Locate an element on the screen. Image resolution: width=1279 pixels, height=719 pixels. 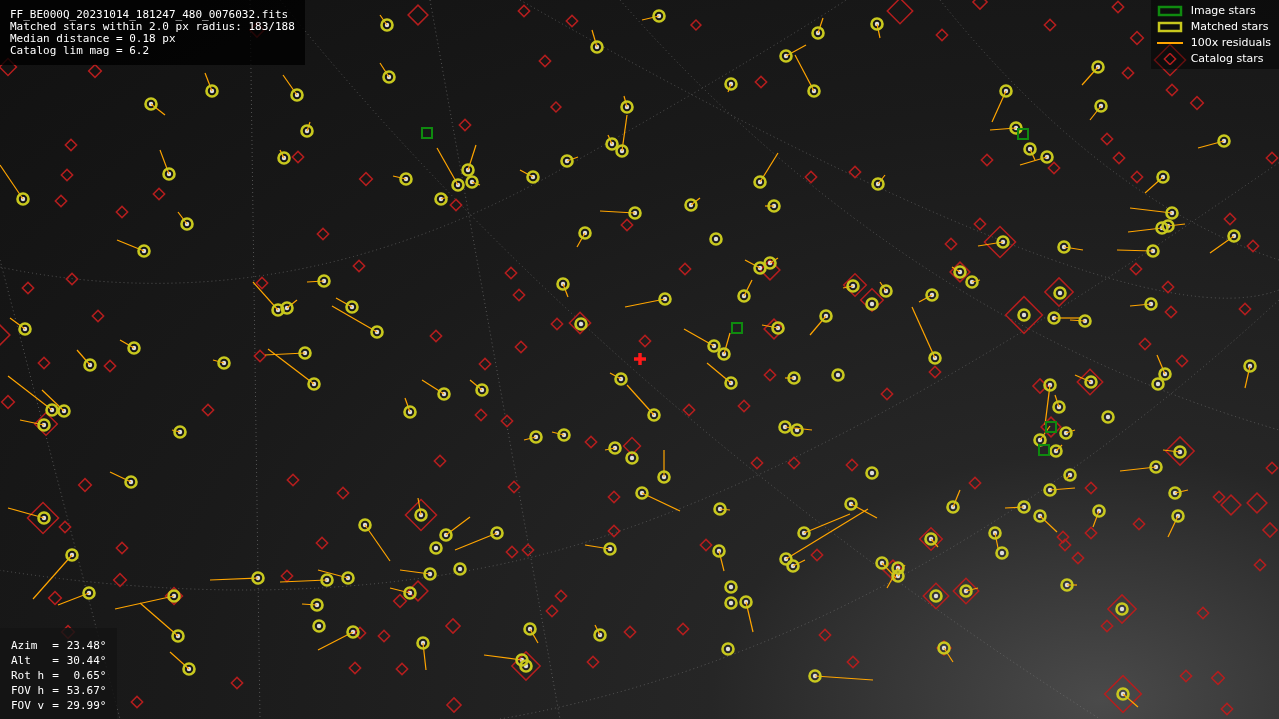
parameter-value: 0.65° is located at coordinates (89, 676).